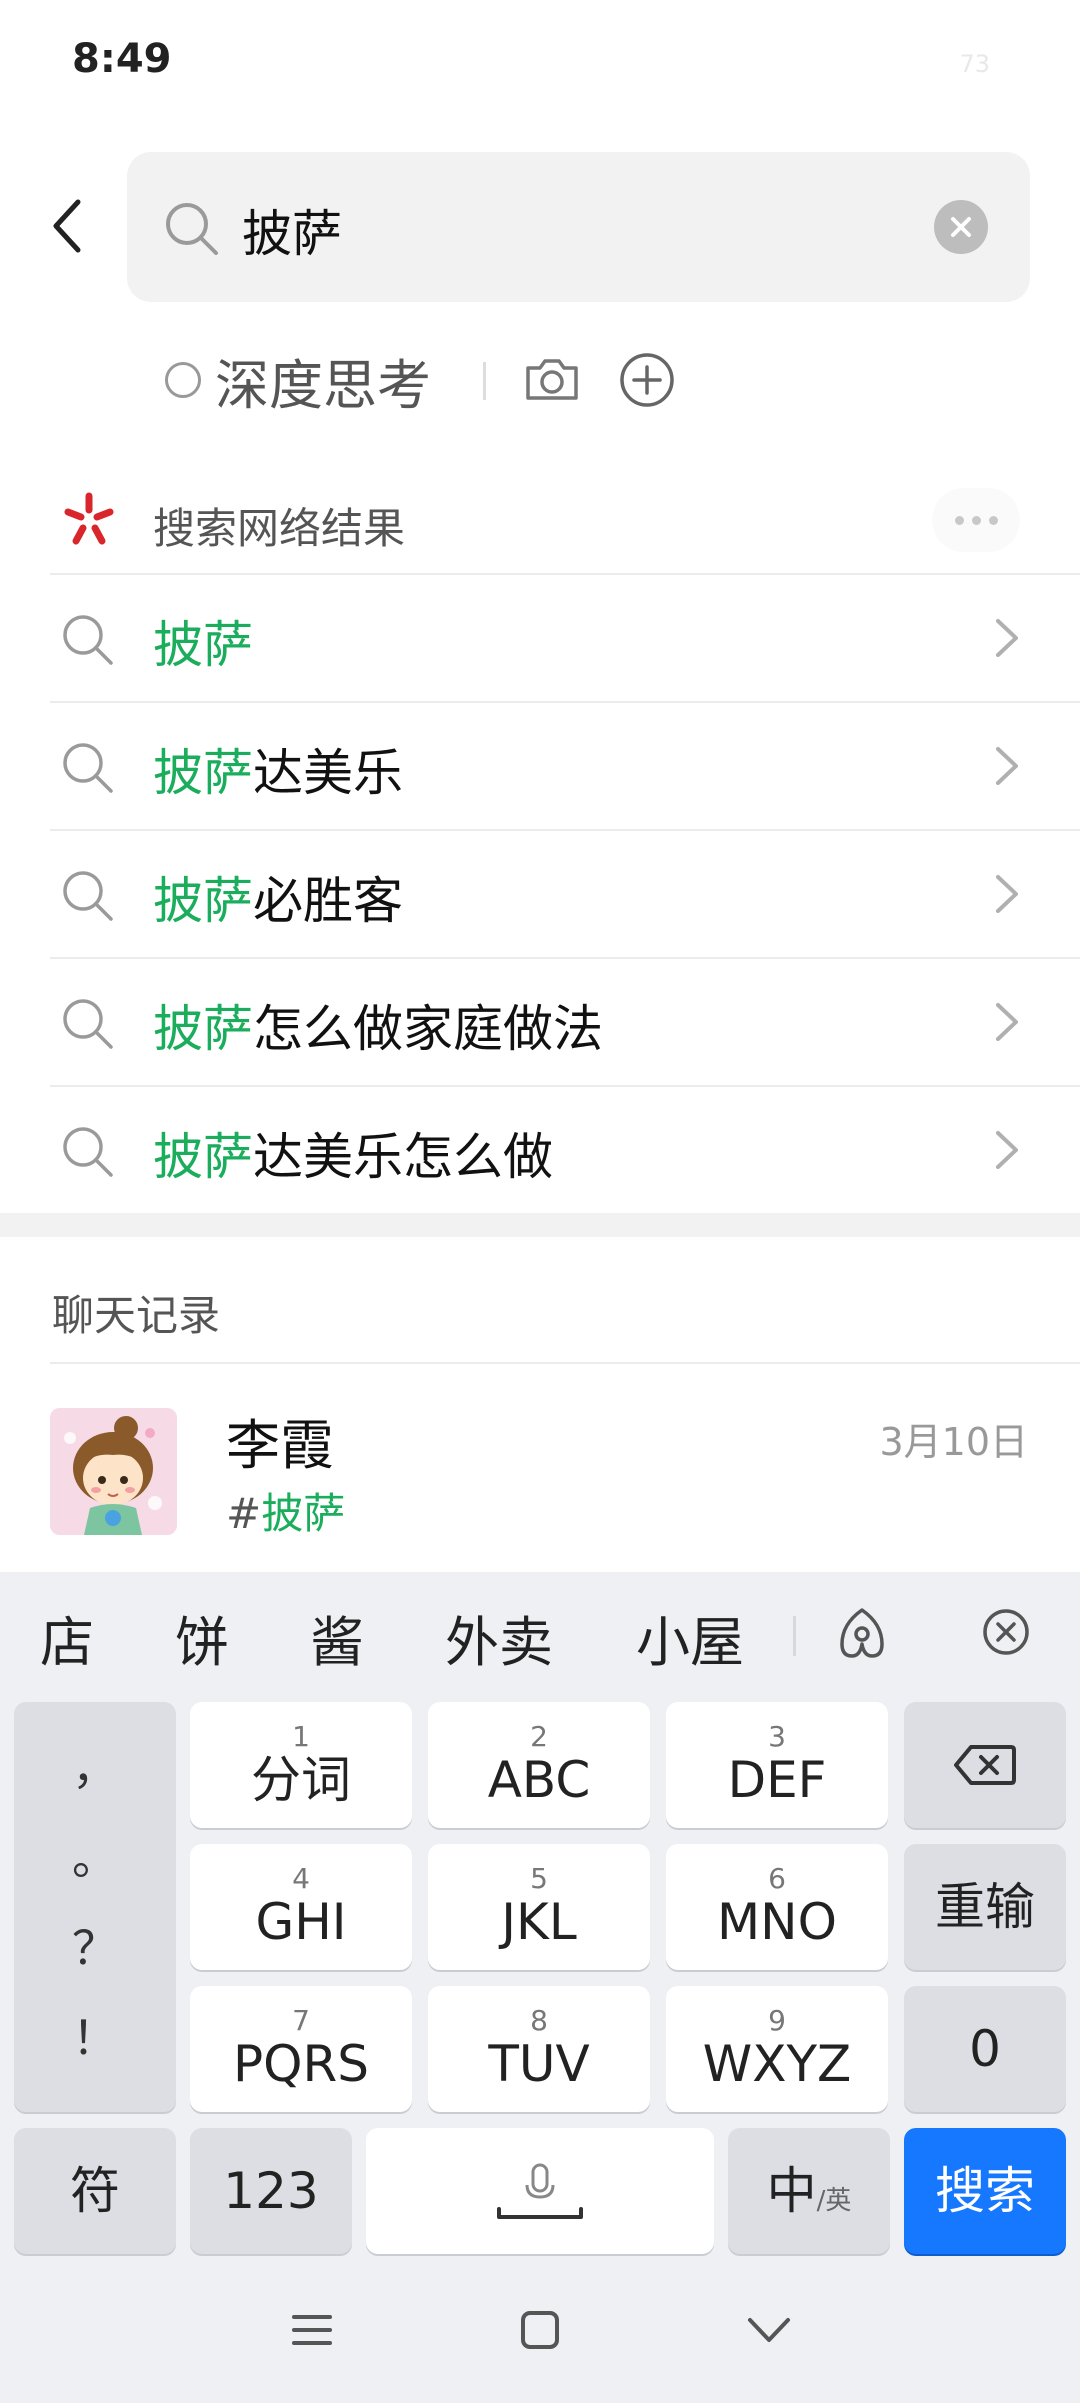  Describe the element at coordinates (959, 520) in the screenshot. I see `more-icon` at that location.